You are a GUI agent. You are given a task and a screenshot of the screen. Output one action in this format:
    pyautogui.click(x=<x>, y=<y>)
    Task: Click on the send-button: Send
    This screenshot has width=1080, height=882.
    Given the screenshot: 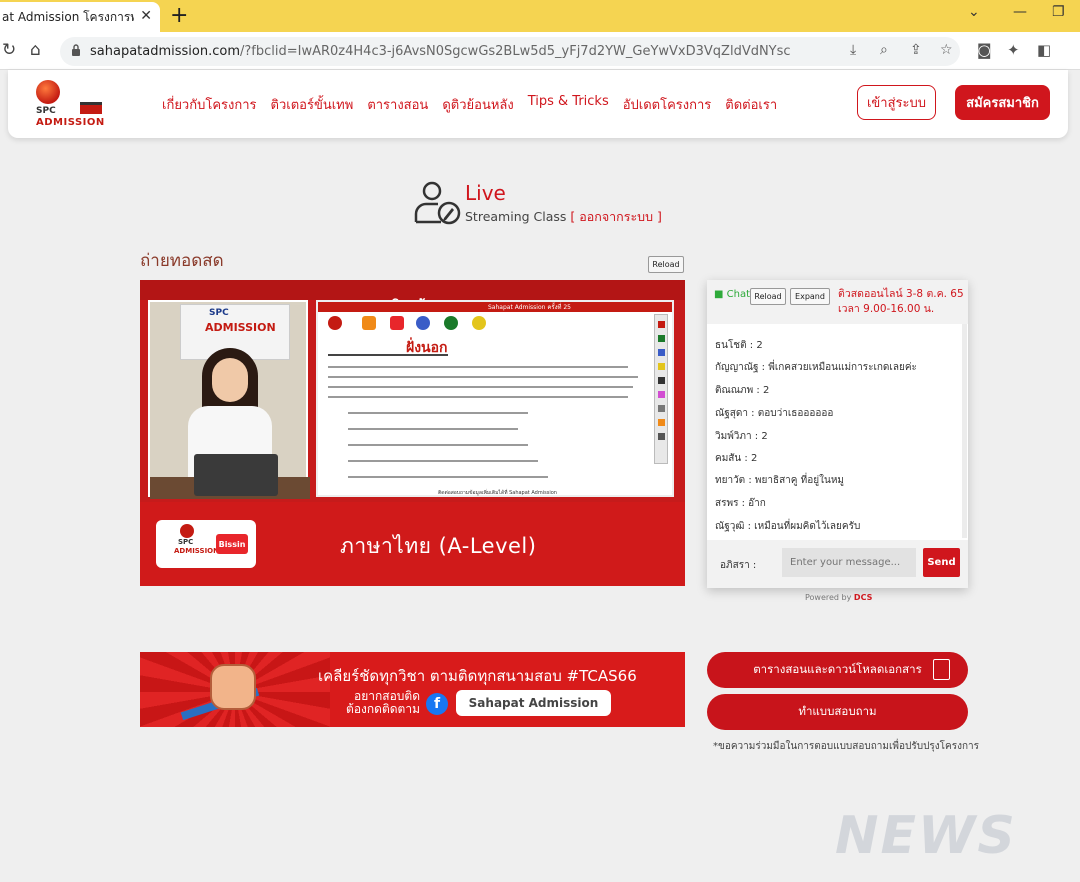 What is the action you would take?
    pyautogui.click(x=941, y=562)
    